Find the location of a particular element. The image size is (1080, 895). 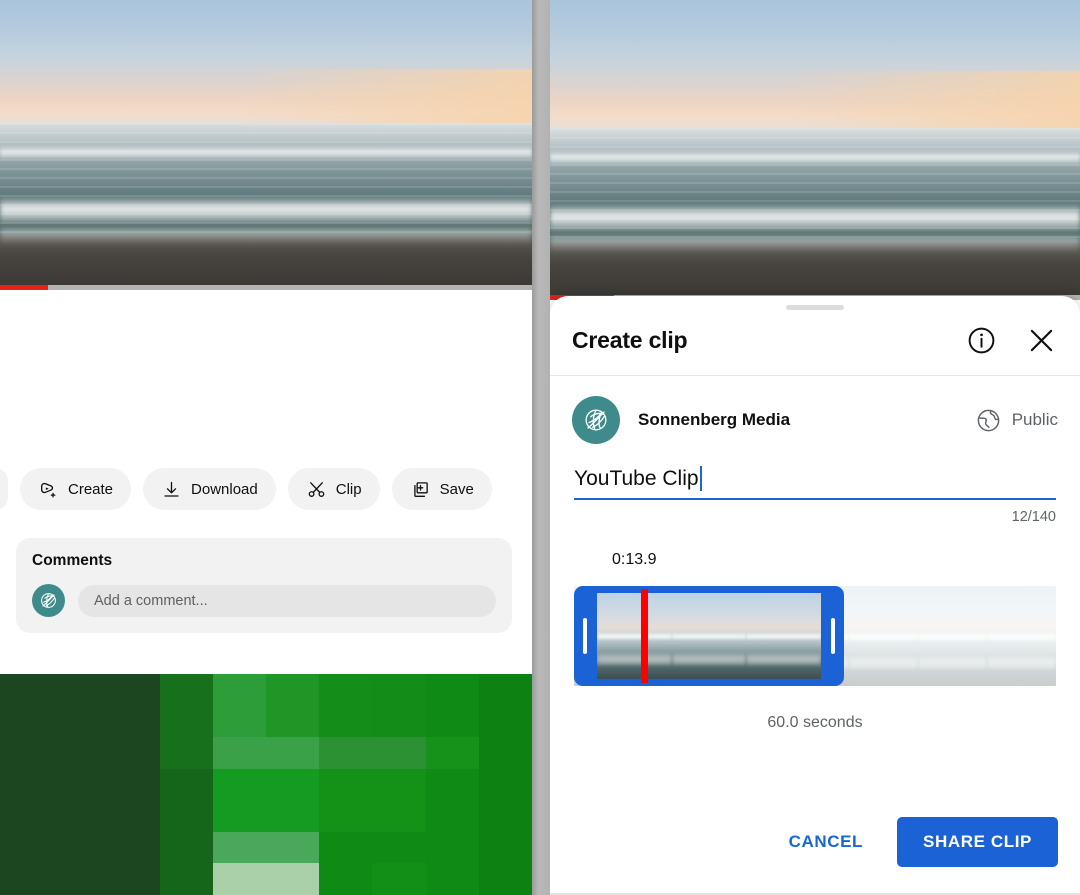

character-counter: 12/140 is located at coordinates (1033, 517).